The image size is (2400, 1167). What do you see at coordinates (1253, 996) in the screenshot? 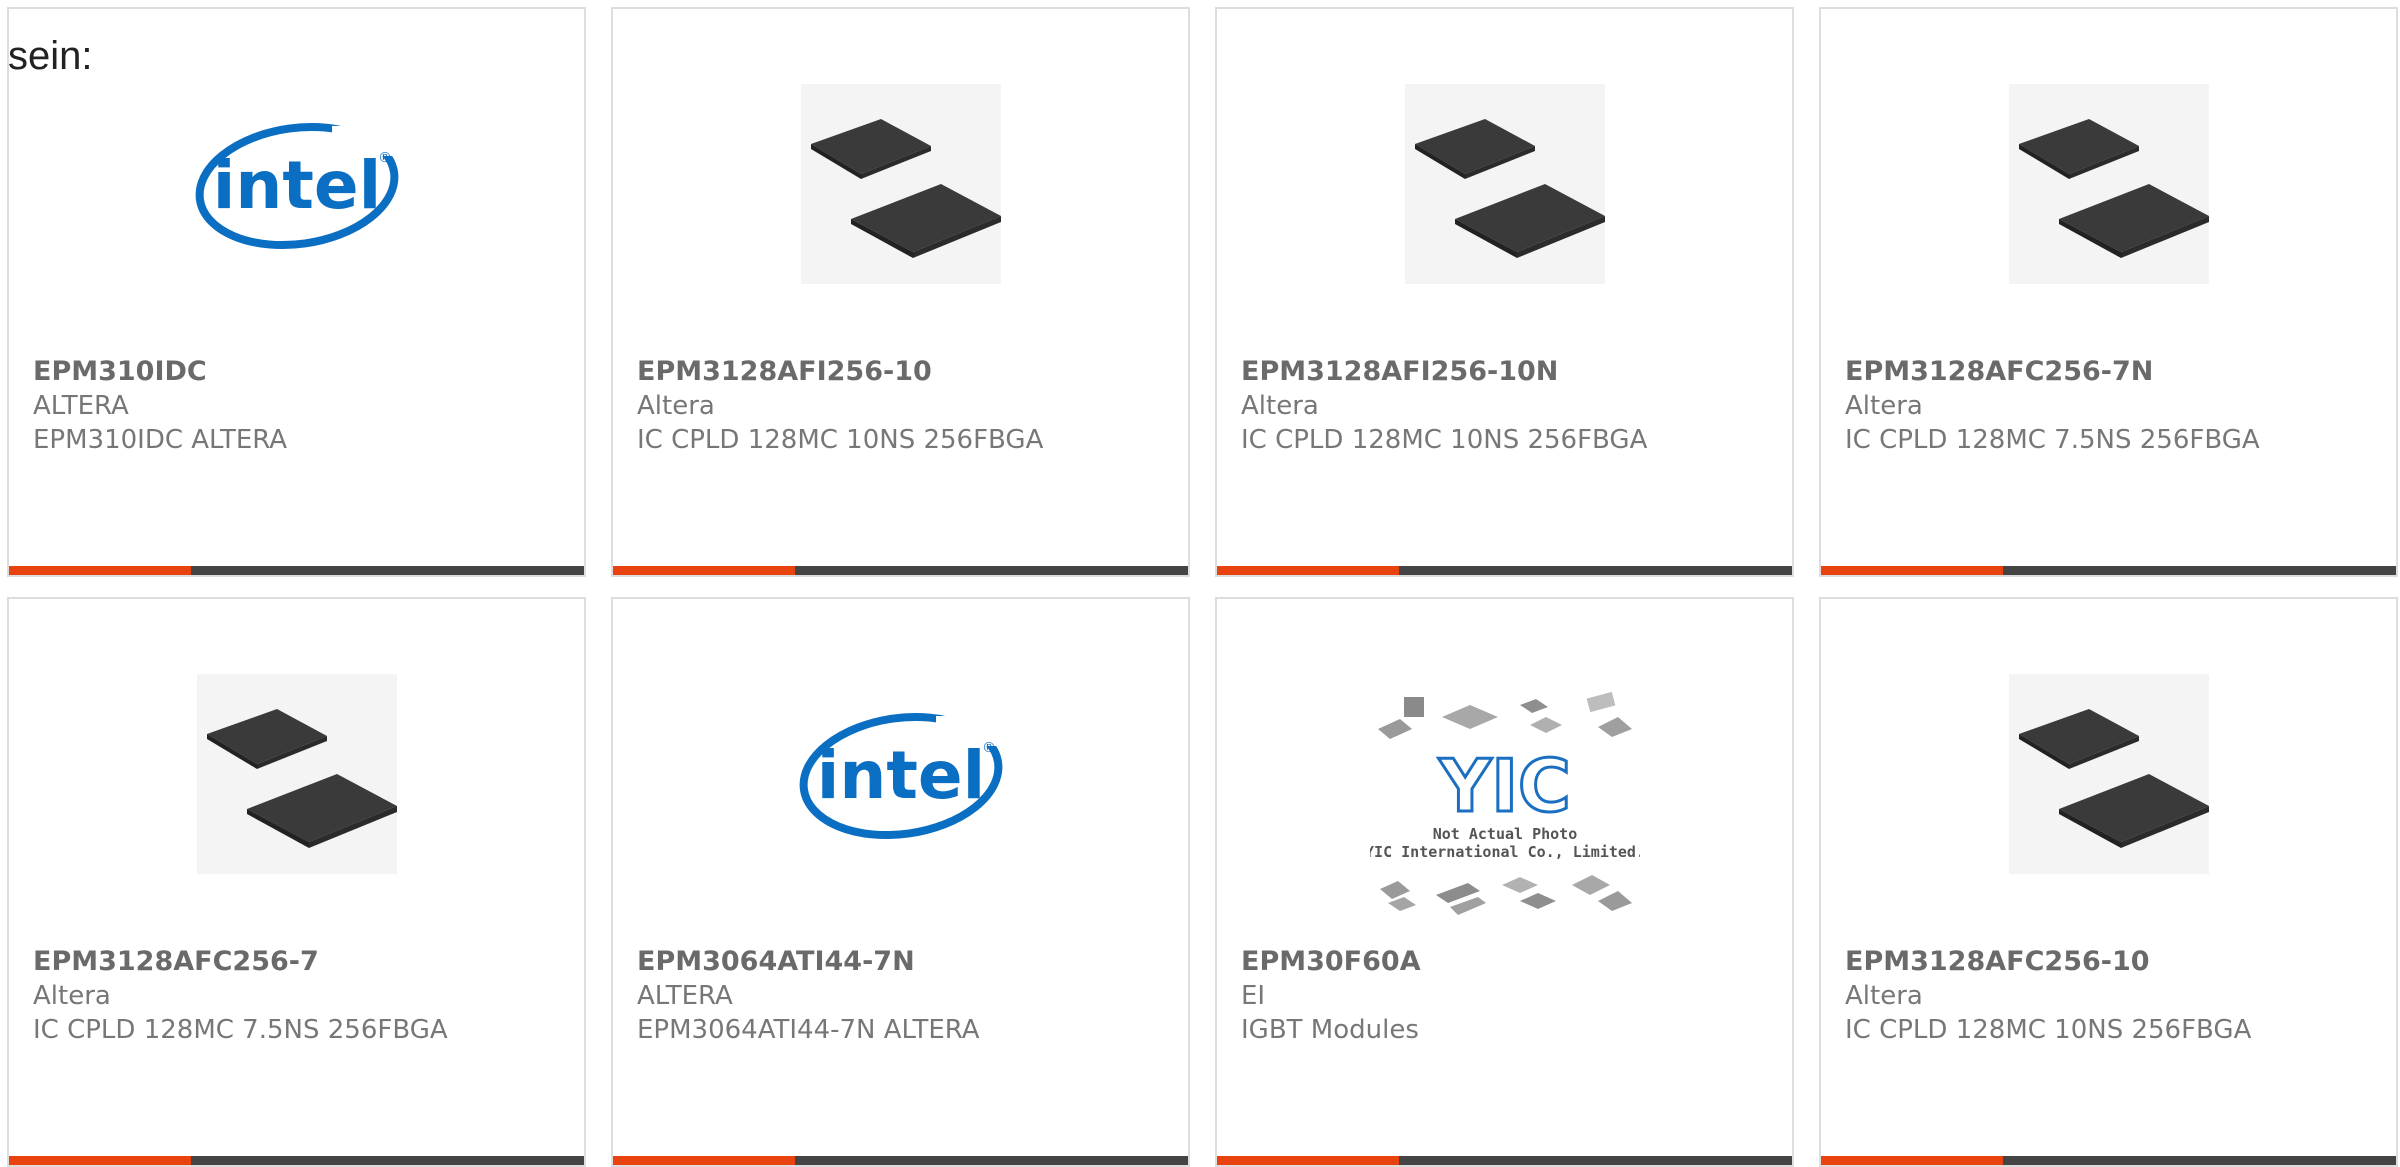
I see `manufacturer: EI` at bounding box center [1253, 996].